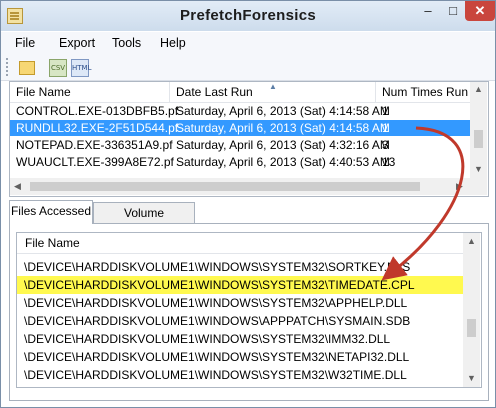  Describe the element at coordinates (27, 68) in the screenshot. I see `open-folder-icon` at that location.